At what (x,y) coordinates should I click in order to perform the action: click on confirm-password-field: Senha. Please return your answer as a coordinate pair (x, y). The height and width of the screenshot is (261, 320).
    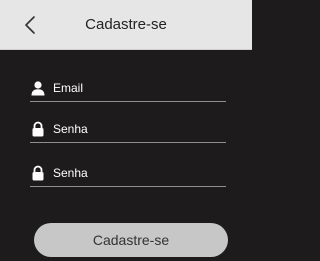
    Looking at the image, I should click on (128, 175).